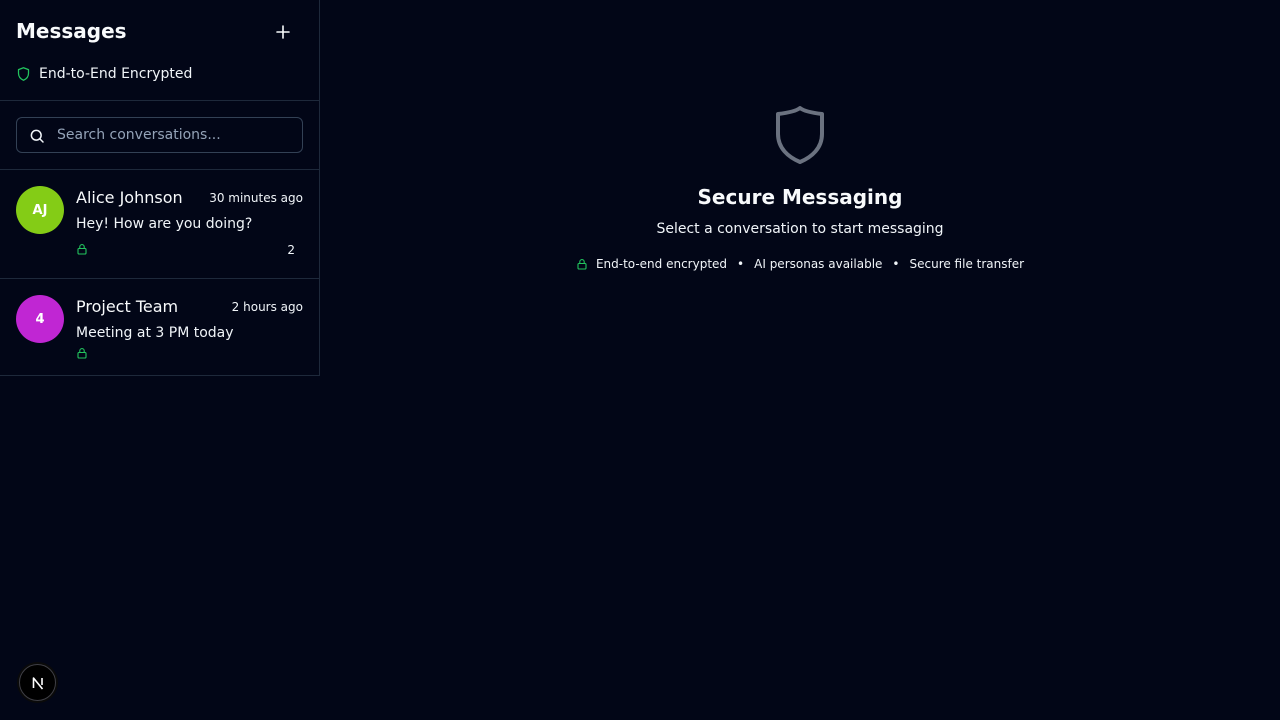  I want to click on search-section, so click(159, 135).